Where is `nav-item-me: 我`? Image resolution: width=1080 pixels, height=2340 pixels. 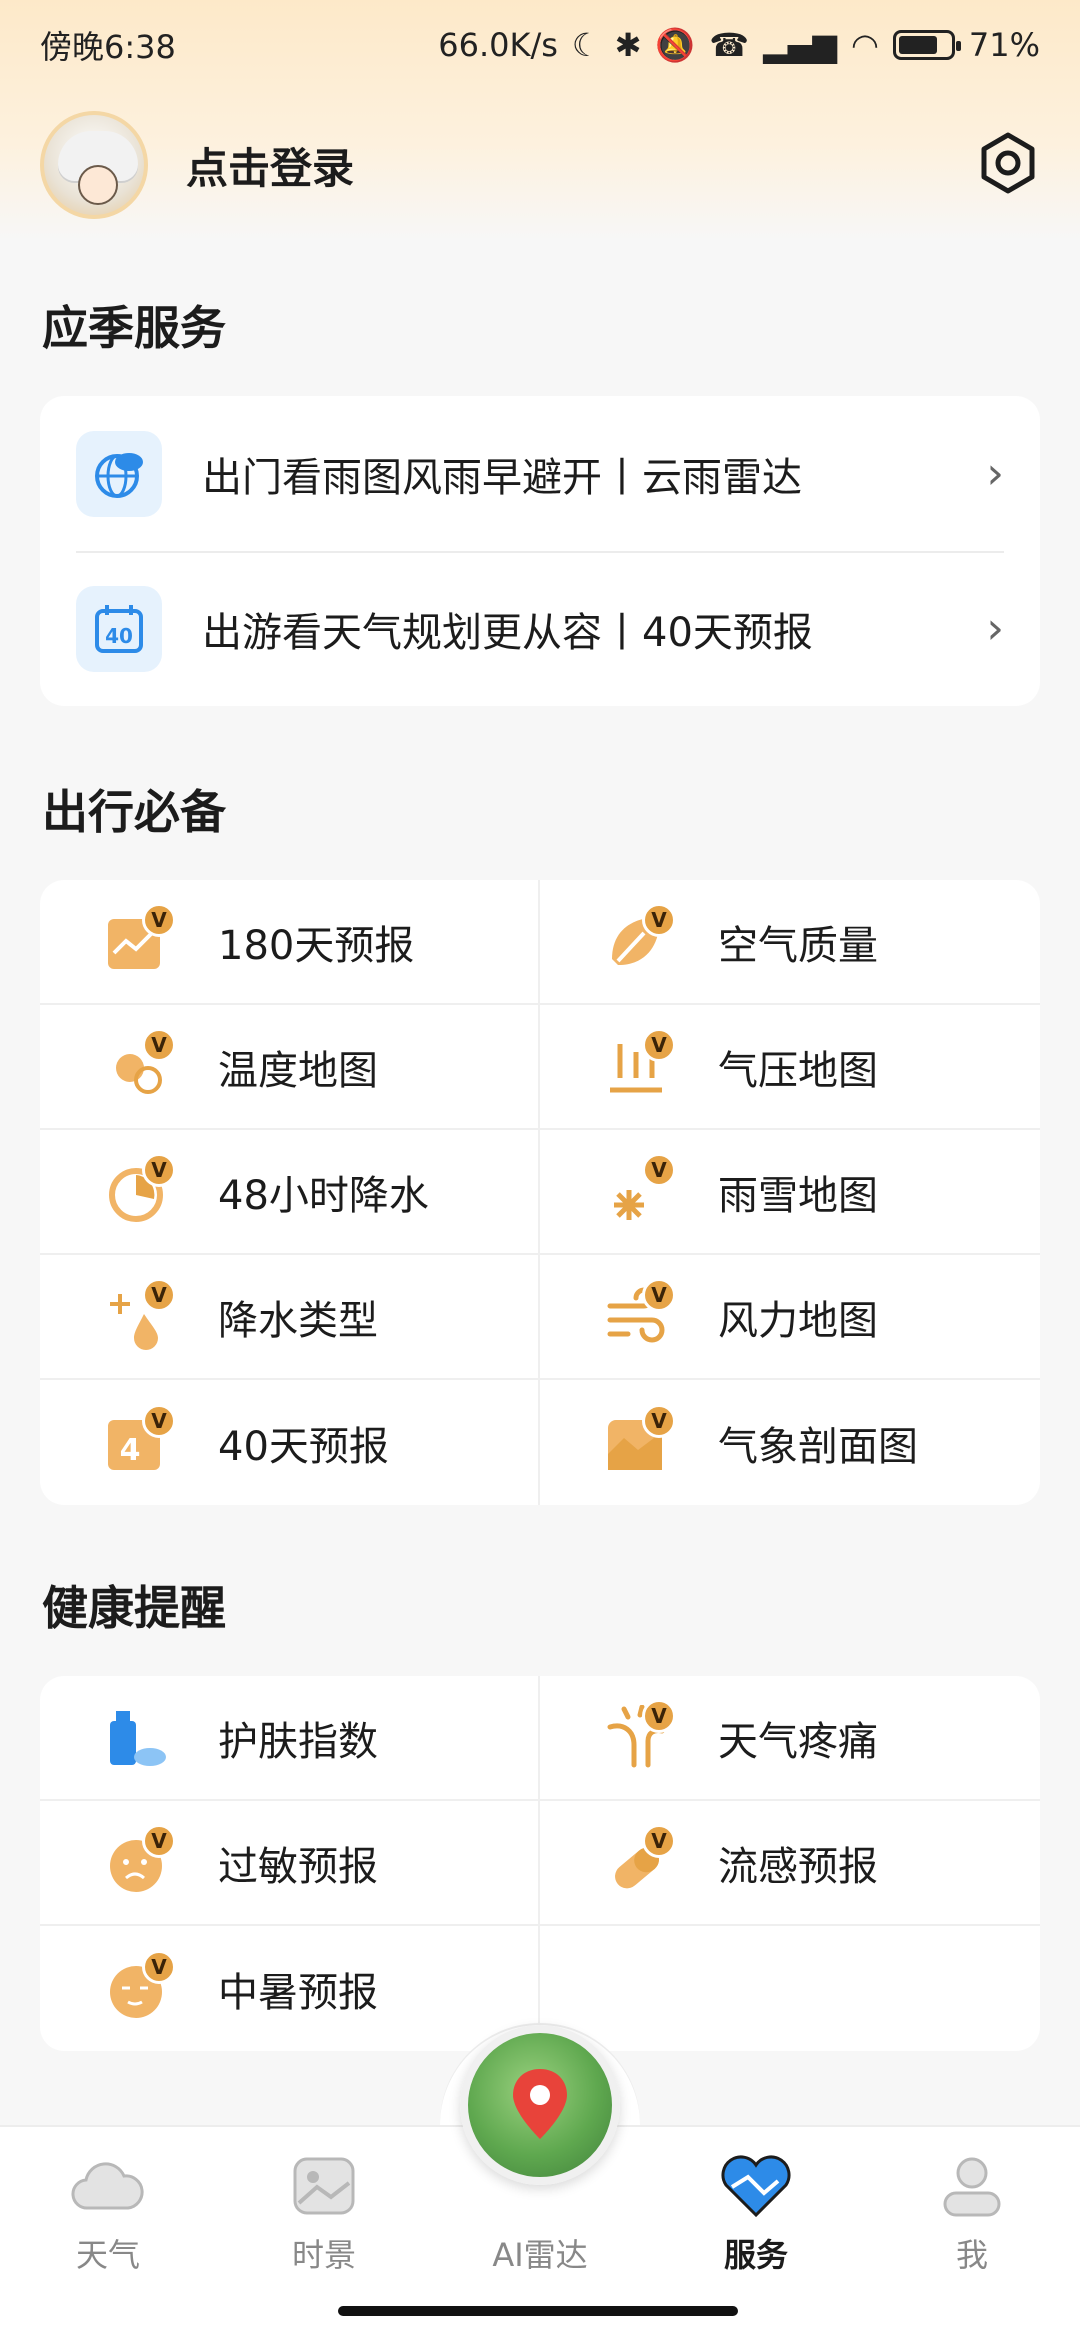
nav-item-me: 我 is located at coordinates (972, 2213).